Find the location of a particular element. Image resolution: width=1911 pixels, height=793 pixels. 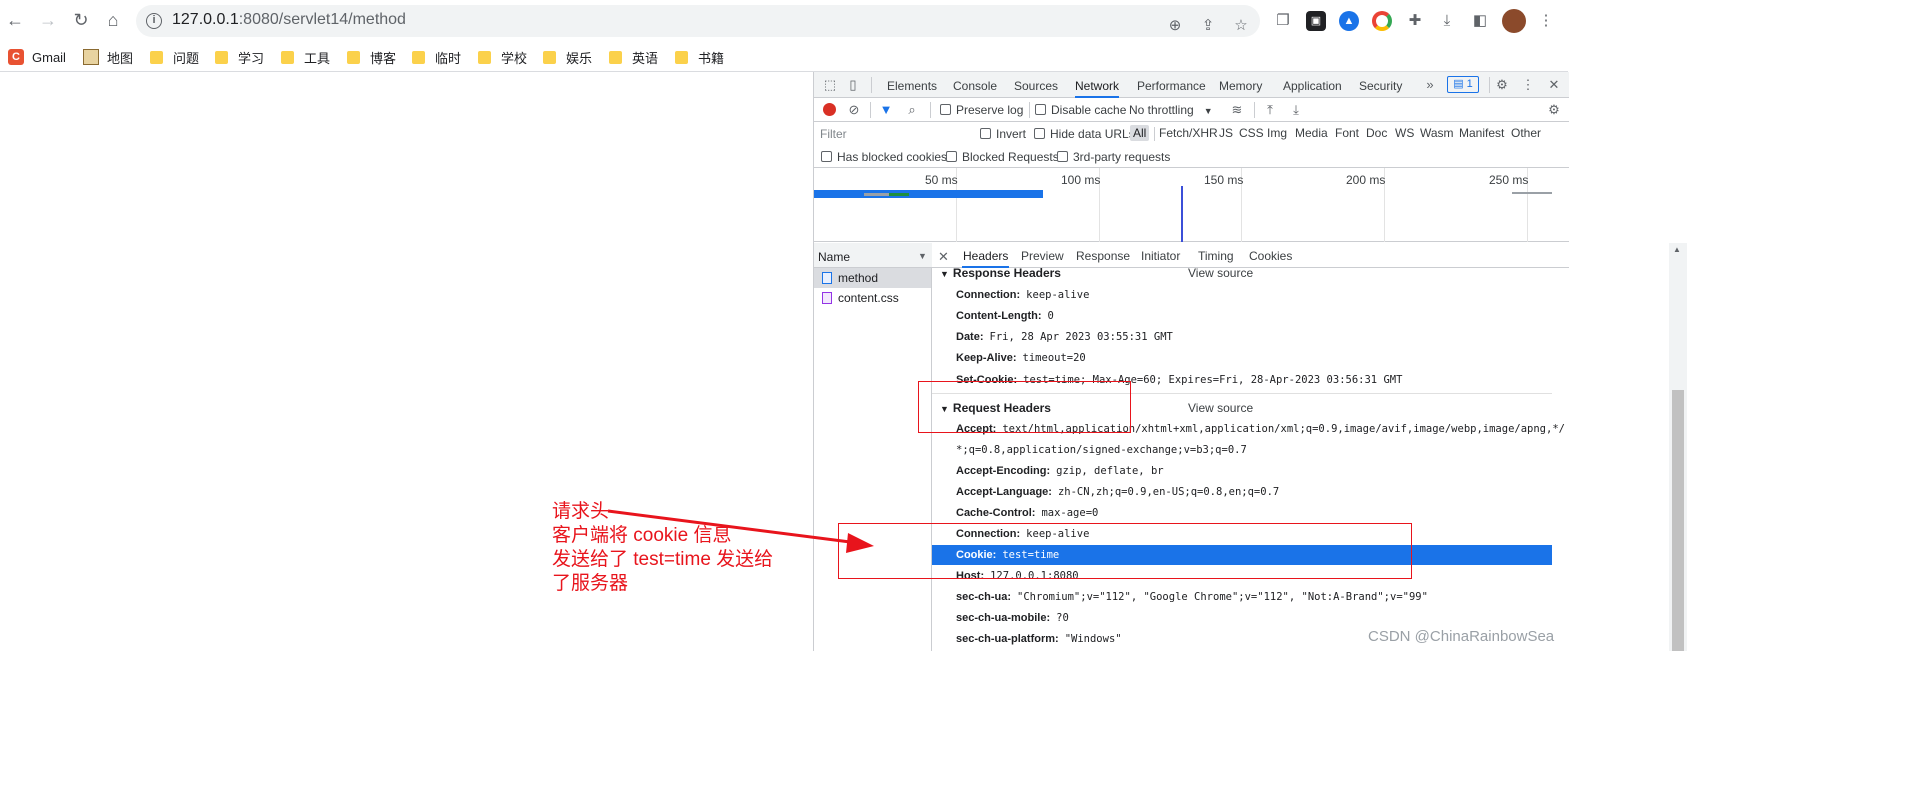

bookmark-folder: 学习 is located at coordinates (239, 57).